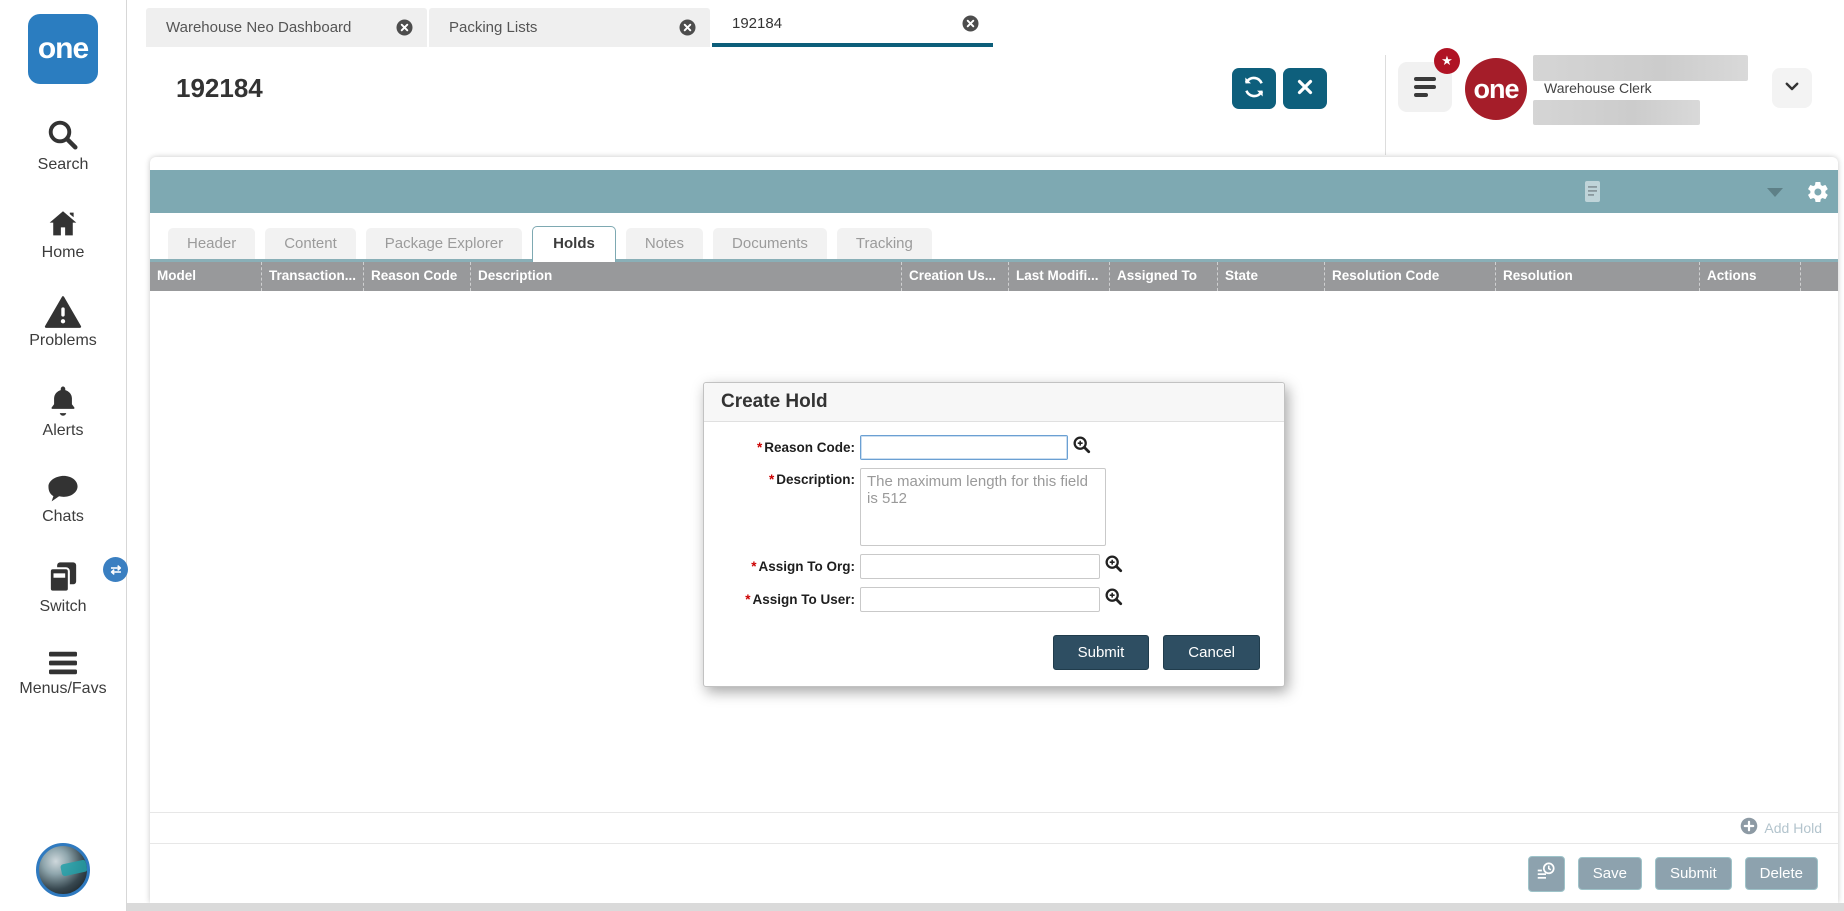  I want to click on sidebar-item-chats: Chats, so click(63, 499).